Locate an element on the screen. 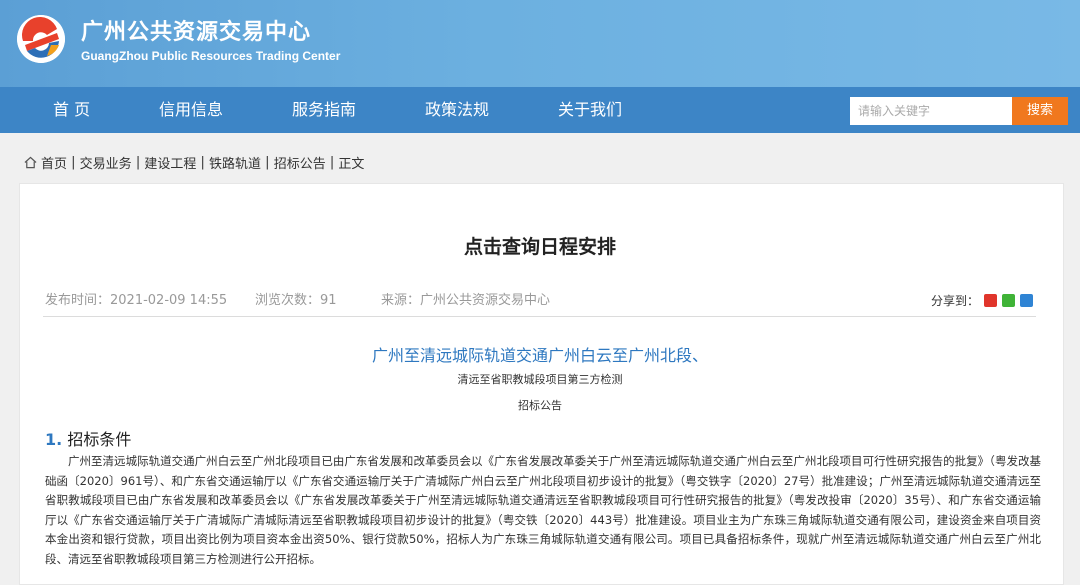  weibo-icon is located at coordinates (991, 300).